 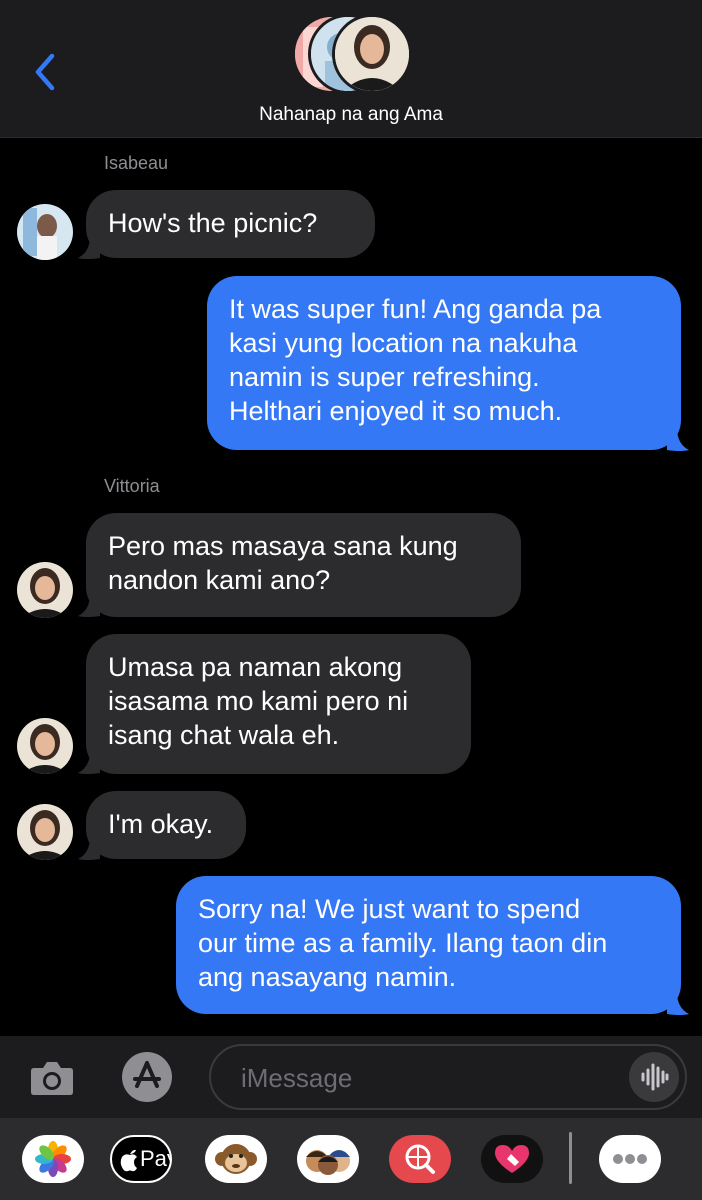 I want to click on photos-app-button, so click(x=53, y=1159).